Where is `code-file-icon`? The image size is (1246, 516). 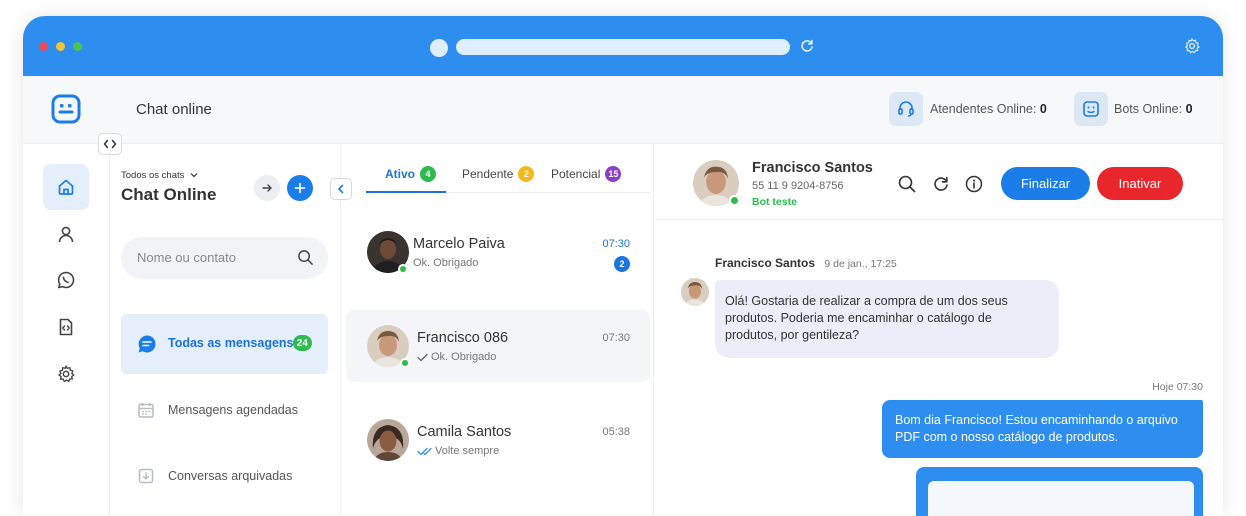
code-file-icon is located at coordinates (66, 327).